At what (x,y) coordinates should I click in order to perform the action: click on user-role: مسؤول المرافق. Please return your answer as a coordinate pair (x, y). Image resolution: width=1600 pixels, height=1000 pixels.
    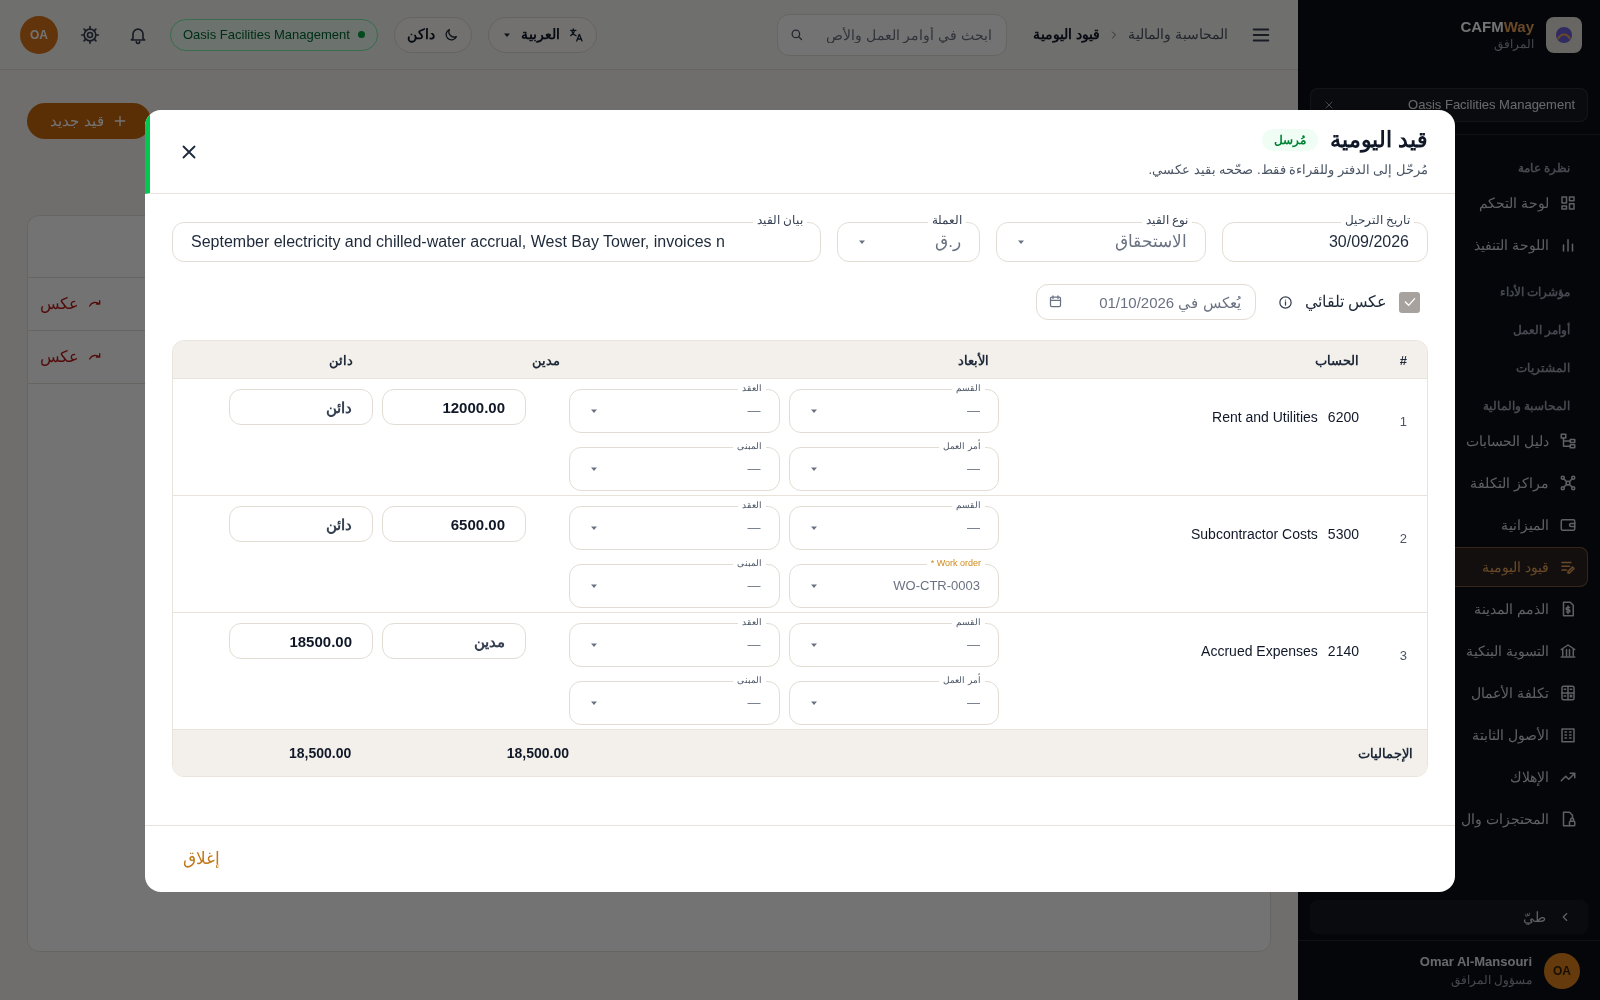
    Looking at the image, I should click on (1491, 981).